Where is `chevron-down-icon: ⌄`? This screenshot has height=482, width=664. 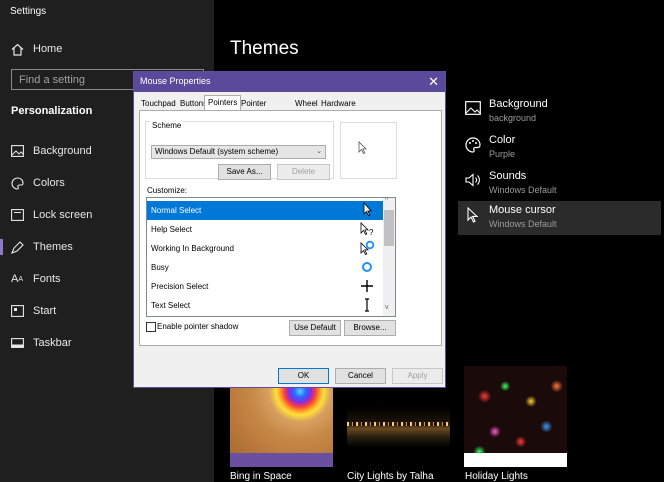
chevron-down-icon: ⌄ is located at coordinates (319, 151).